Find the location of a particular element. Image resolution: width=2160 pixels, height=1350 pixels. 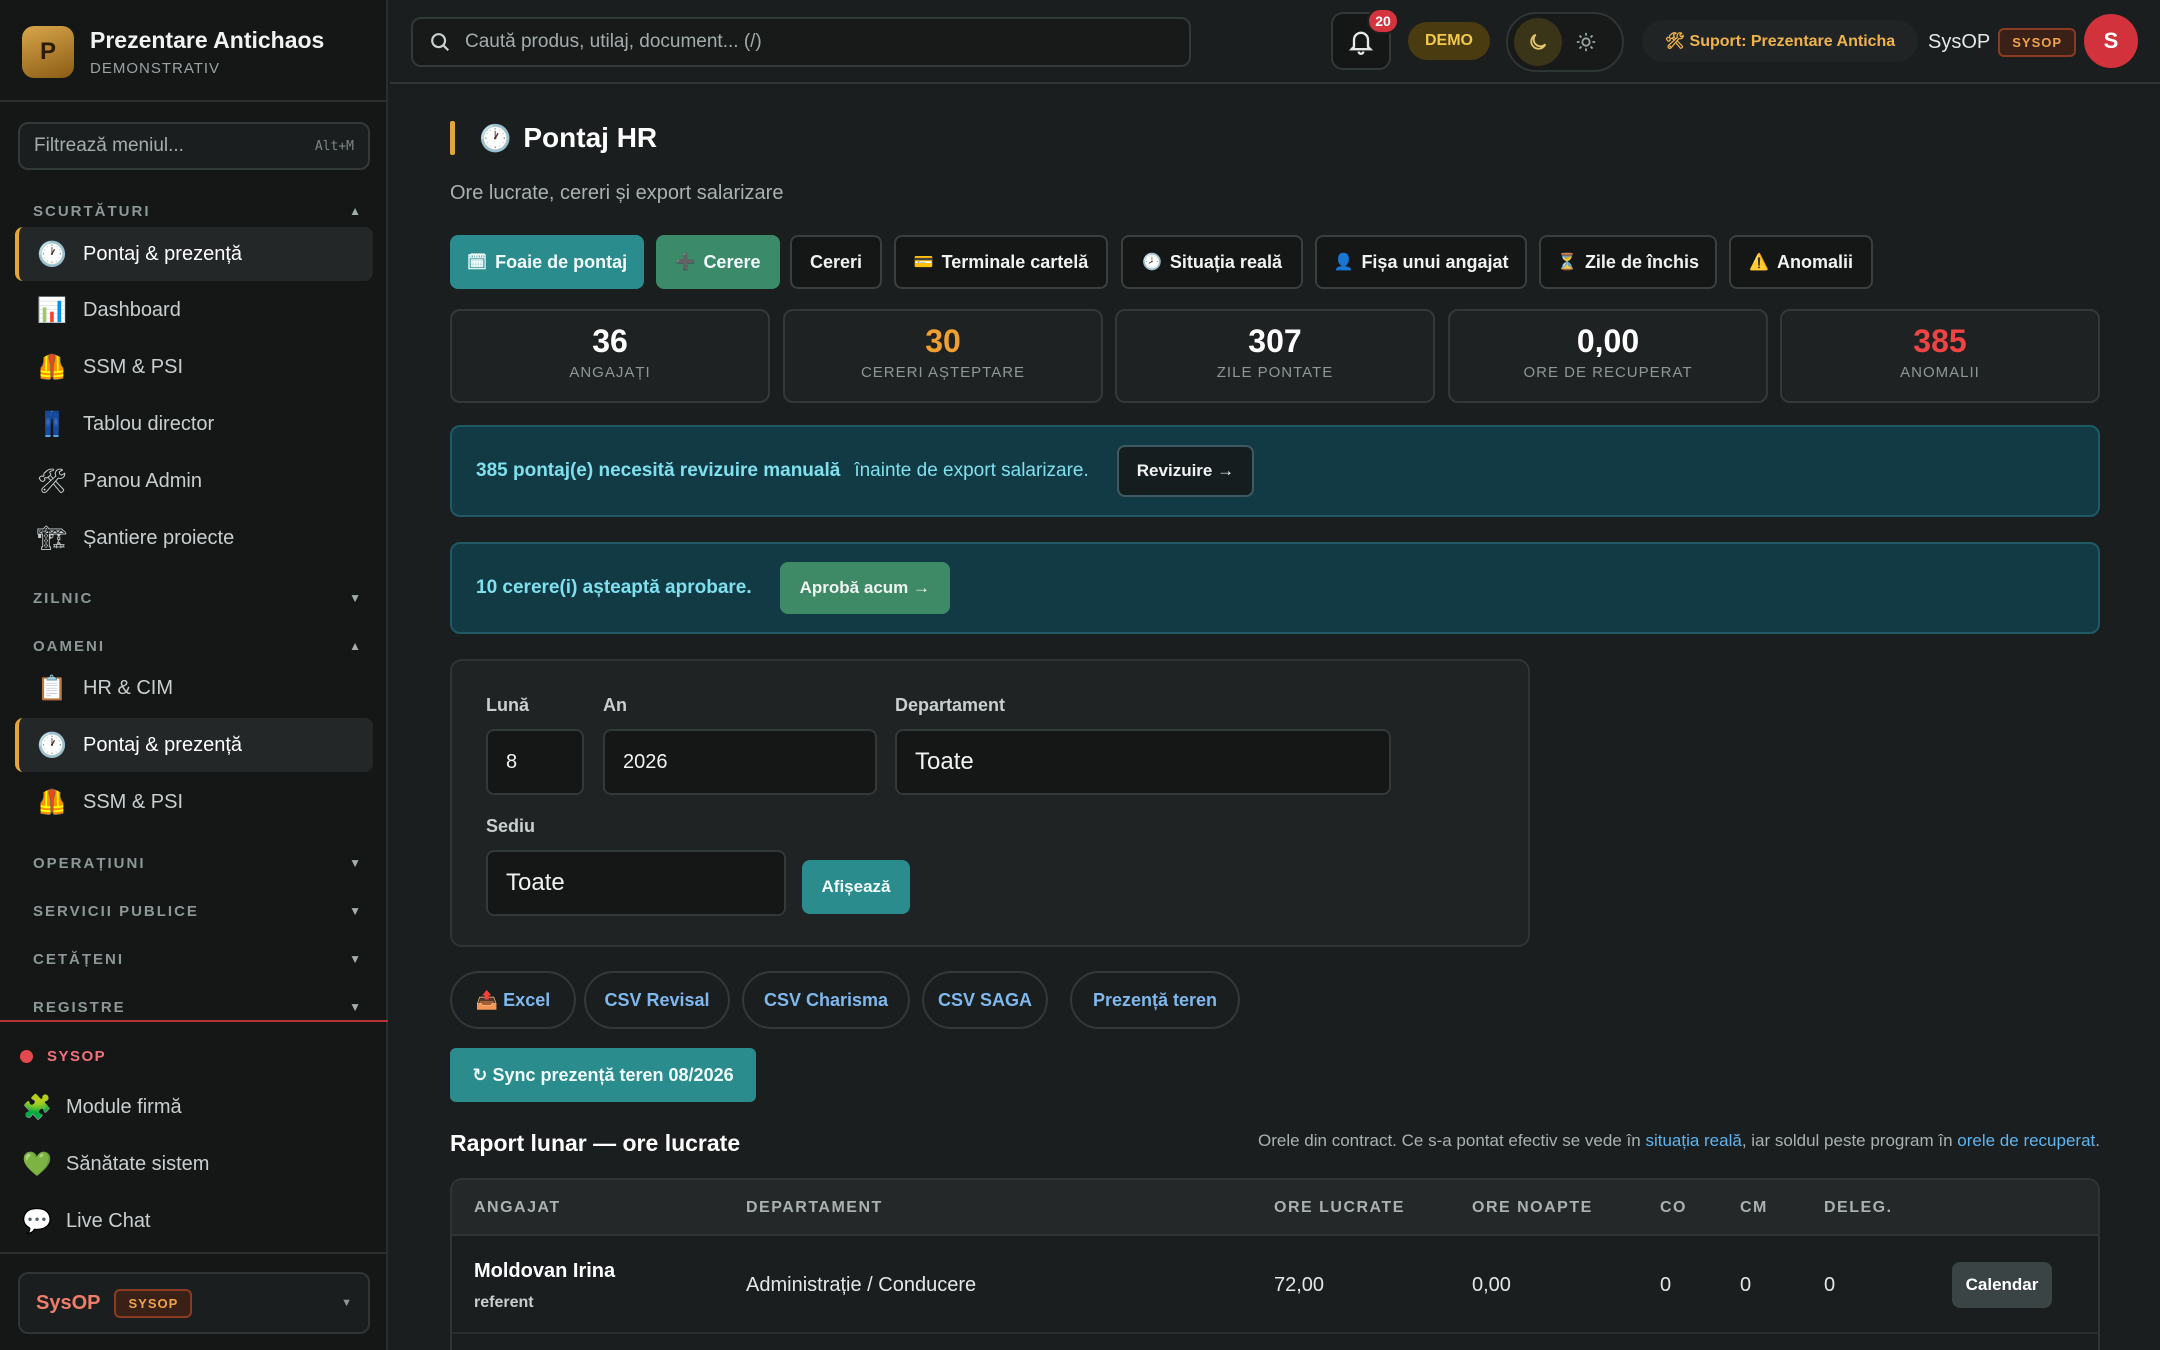

employee-name: Moldovan Irina is located at coordinates (544, 1271).